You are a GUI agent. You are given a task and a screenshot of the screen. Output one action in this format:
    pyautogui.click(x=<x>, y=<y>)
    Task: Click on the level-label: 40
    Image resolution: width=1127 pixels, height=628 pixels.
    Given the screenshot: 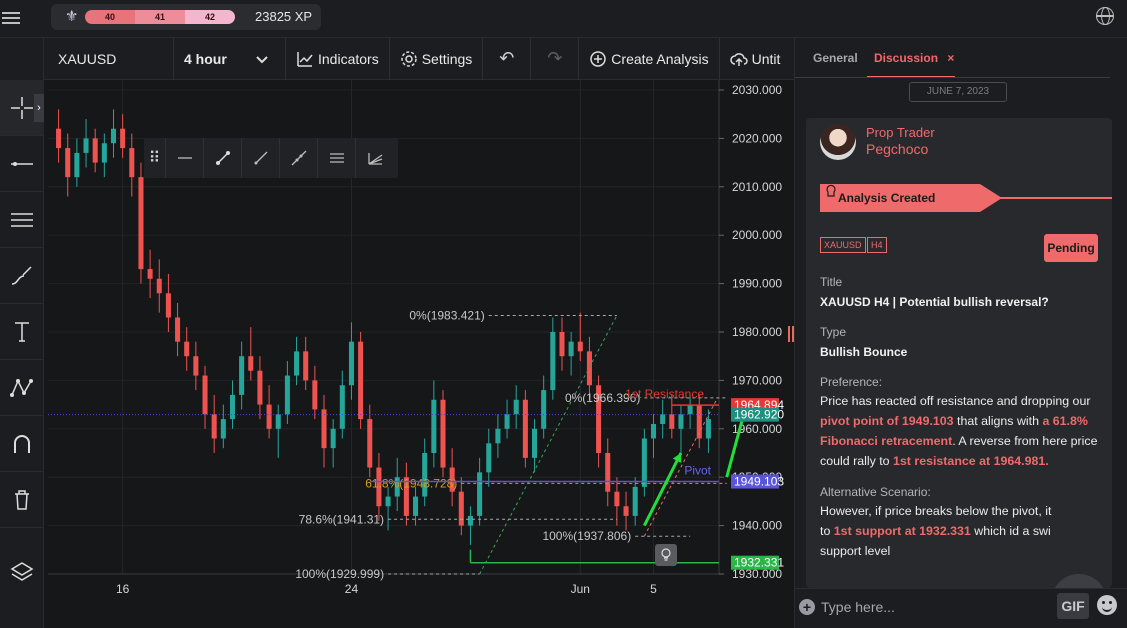 What is the action you would take?
    pyautogui.click(x=110, y=17)
    